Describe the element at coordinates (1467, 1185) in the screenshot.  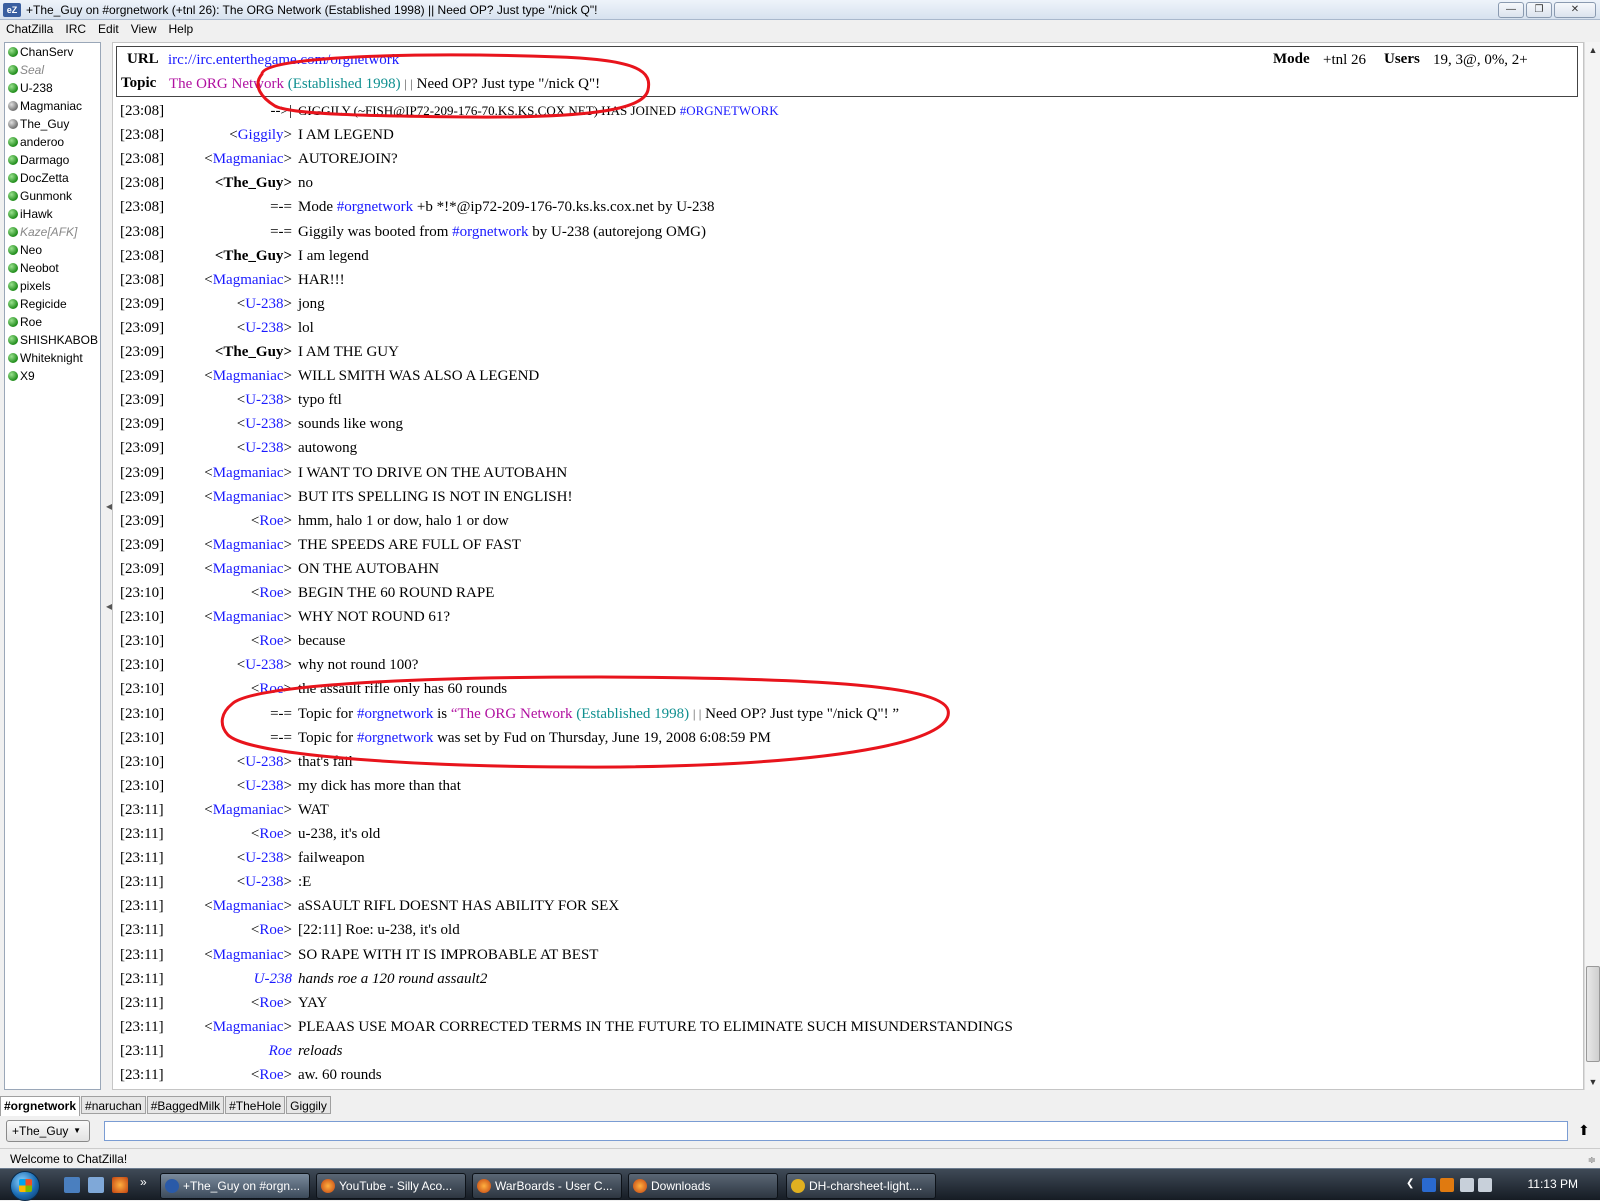
I see `network-icon` at that location.